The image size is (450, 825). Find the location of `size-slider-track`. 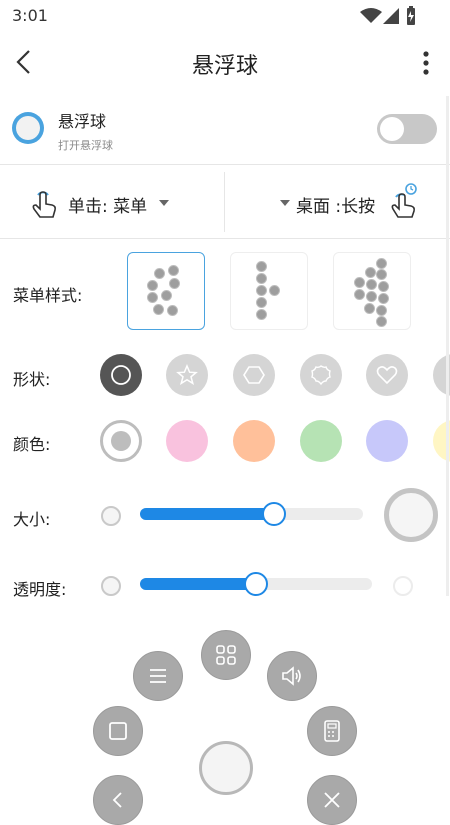

size-slider-track is located at coordinates (251, 514).